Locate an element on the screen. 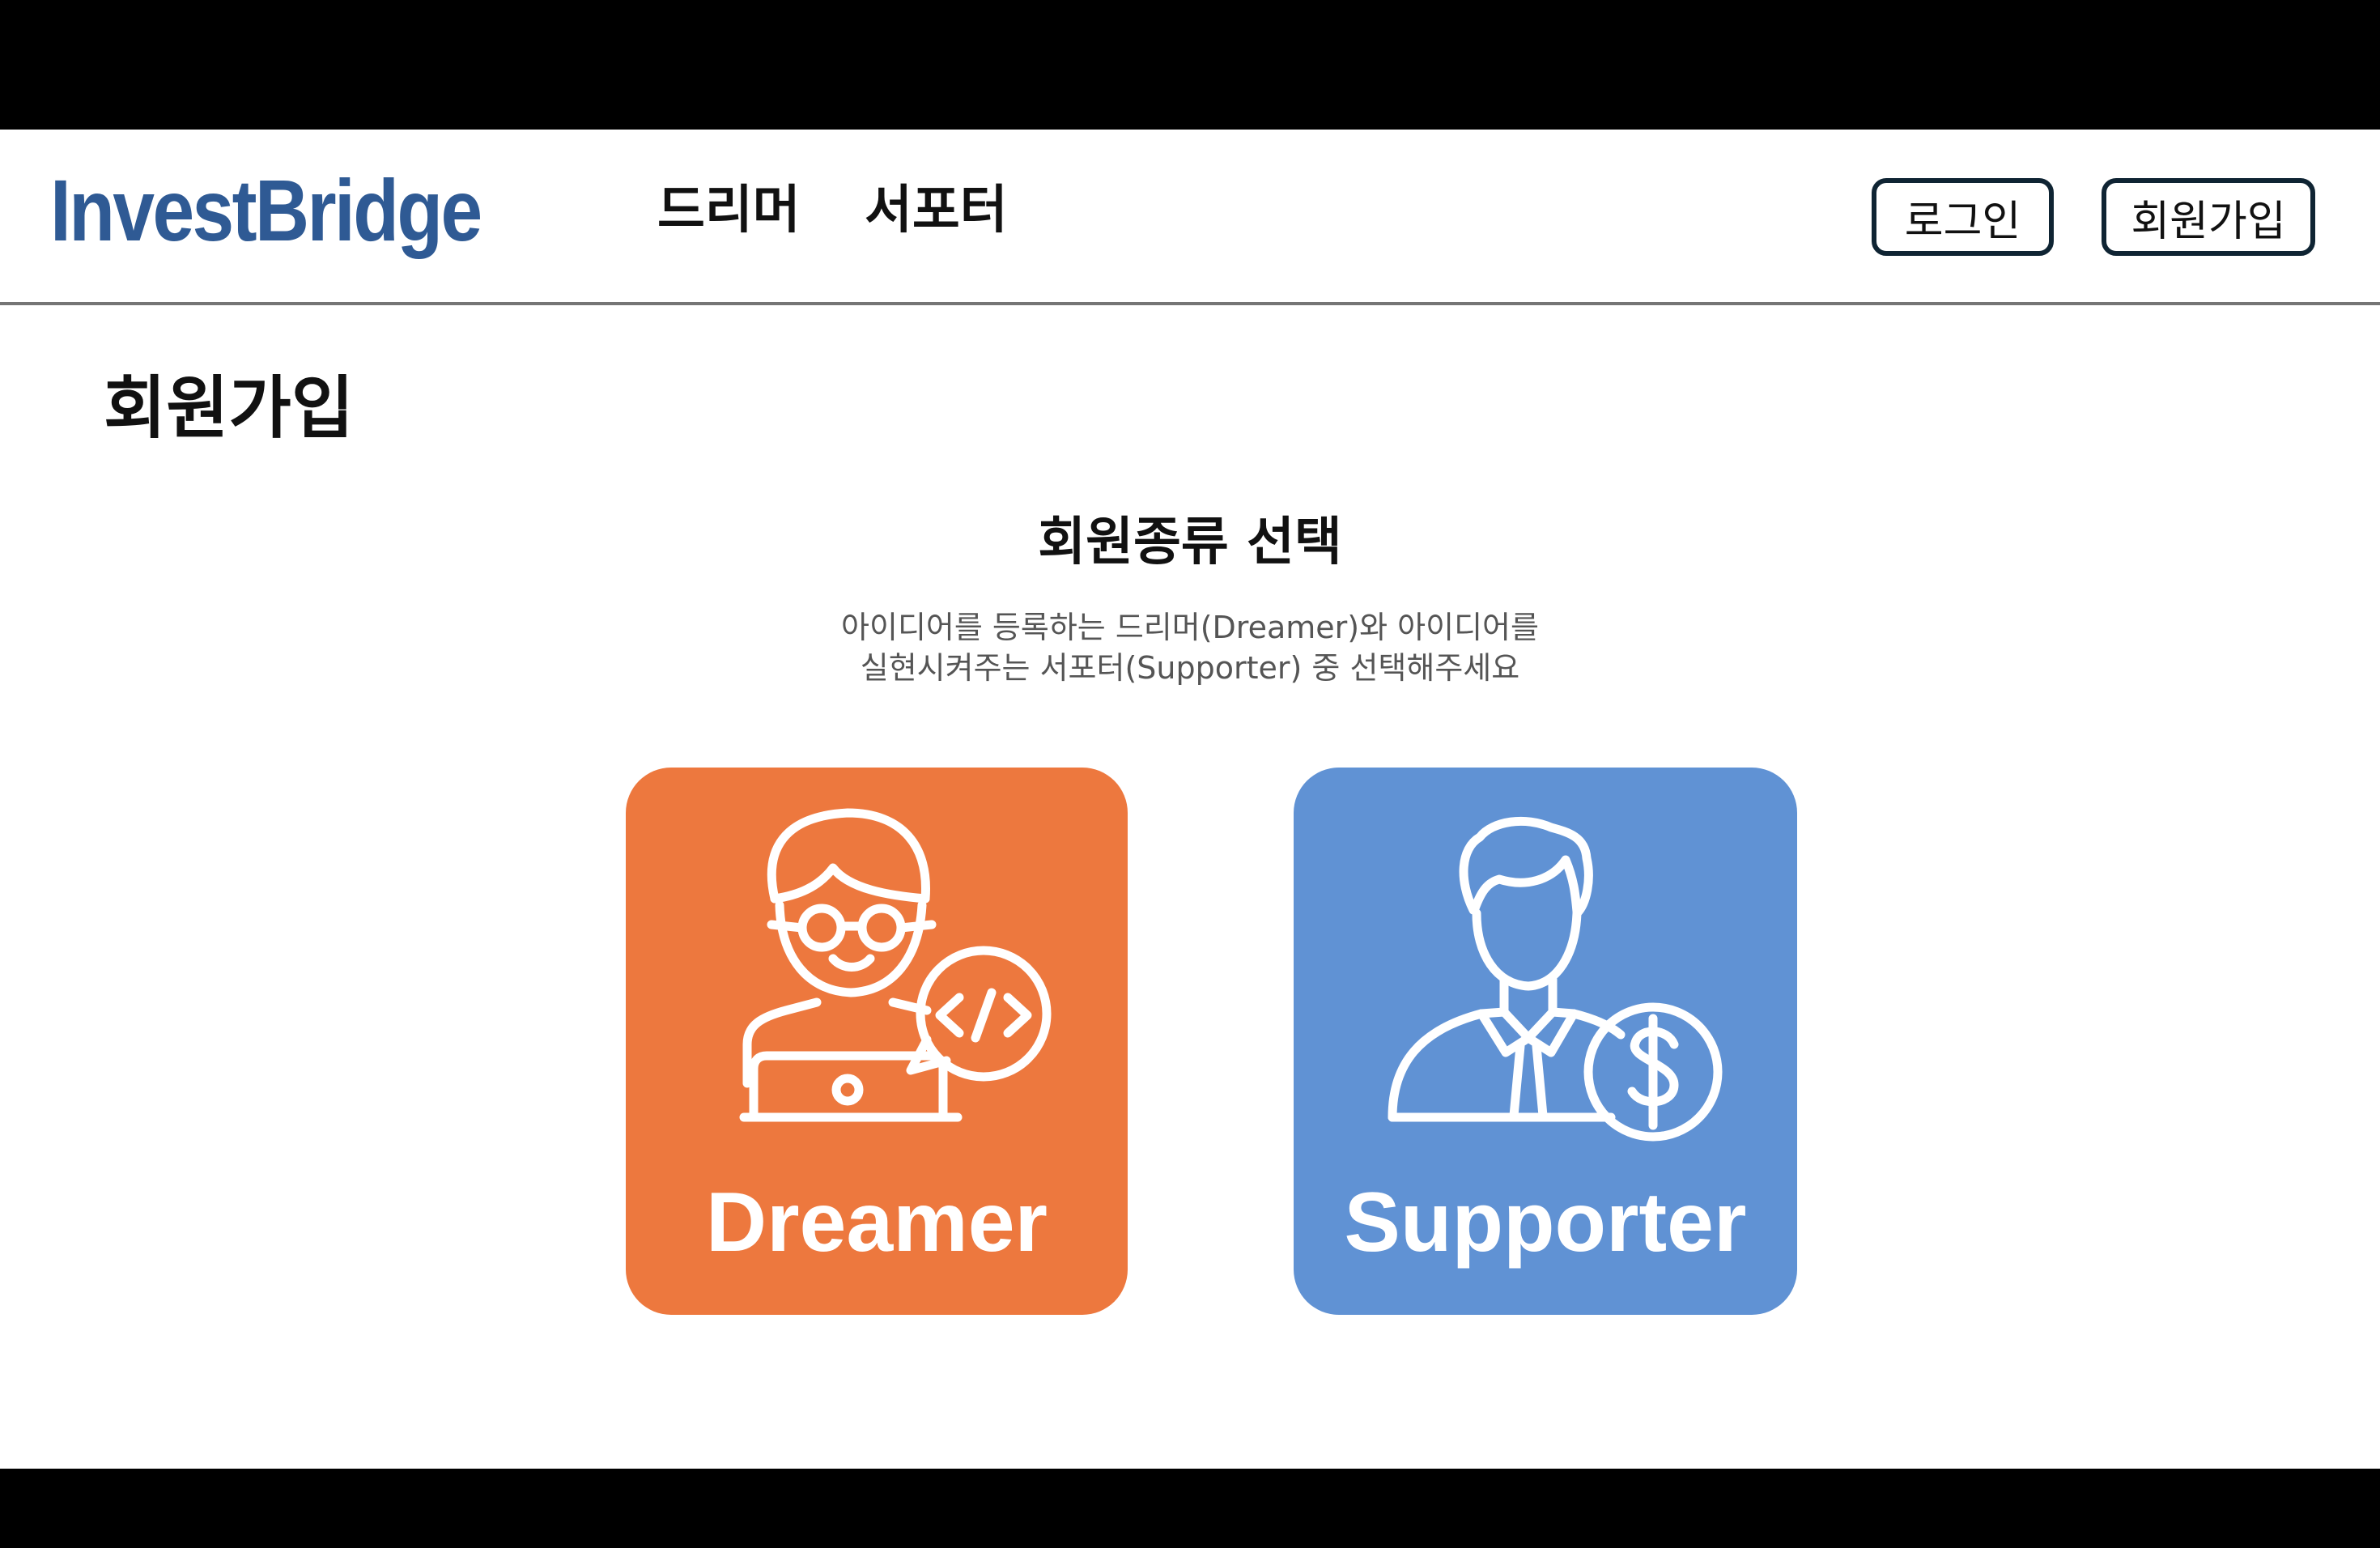  description-line-1: 아이디어를 등록하는 드리머(Dreamer)와 아이디어를 is located at coordinates (1190, 627).